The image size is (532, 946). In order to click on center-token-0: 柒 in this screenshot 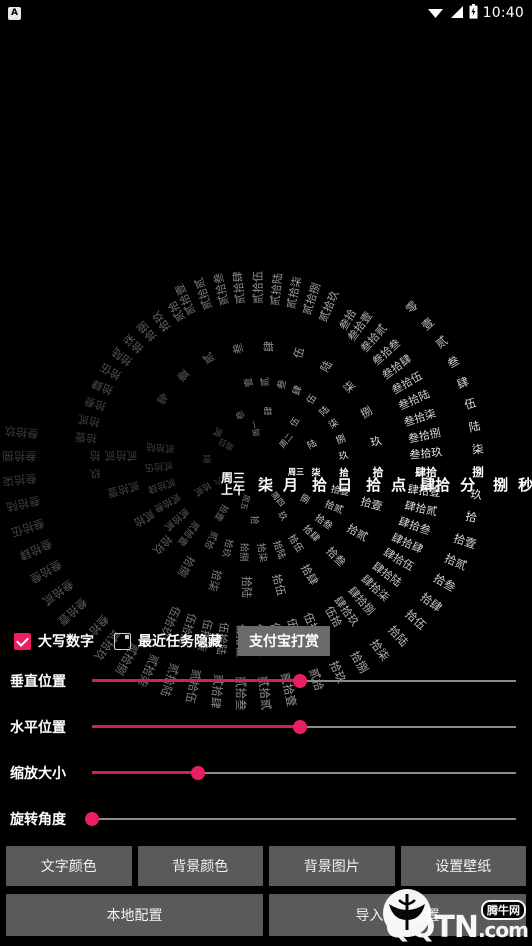, I will do `click(266, 484)`.